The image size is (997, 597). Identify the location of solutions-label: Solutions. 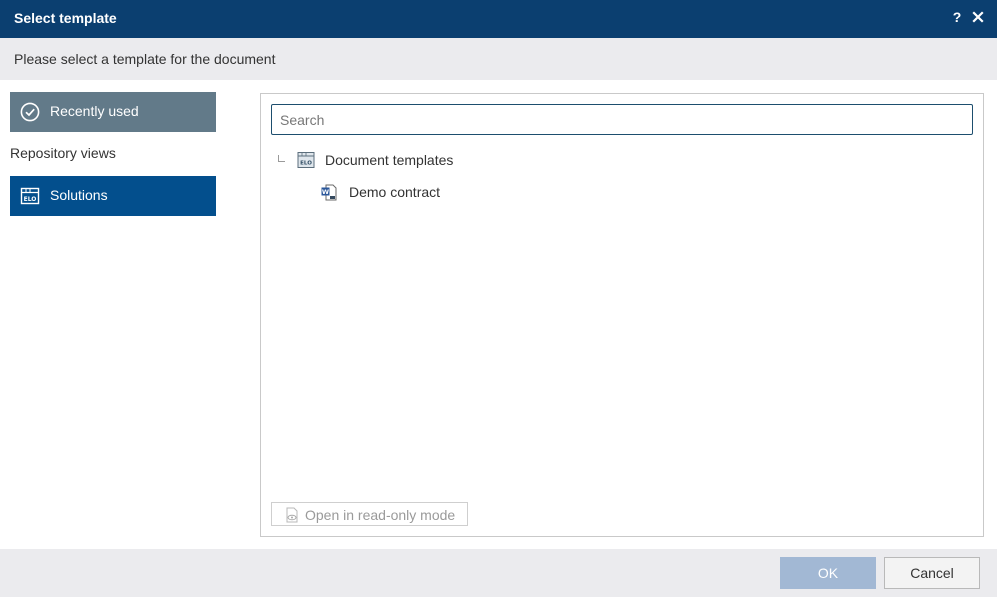
(79, 195).